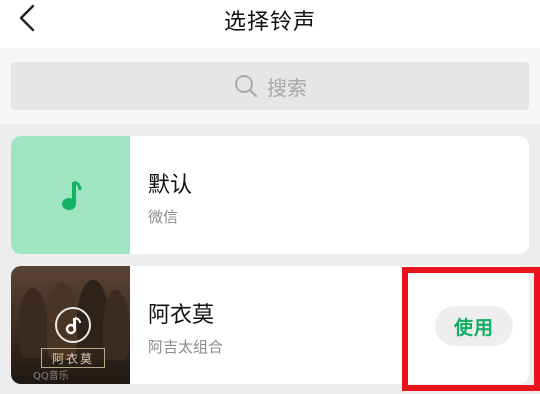 This screenshot has width=540, height=394. I want to click on search-icon, so click(246, 86).